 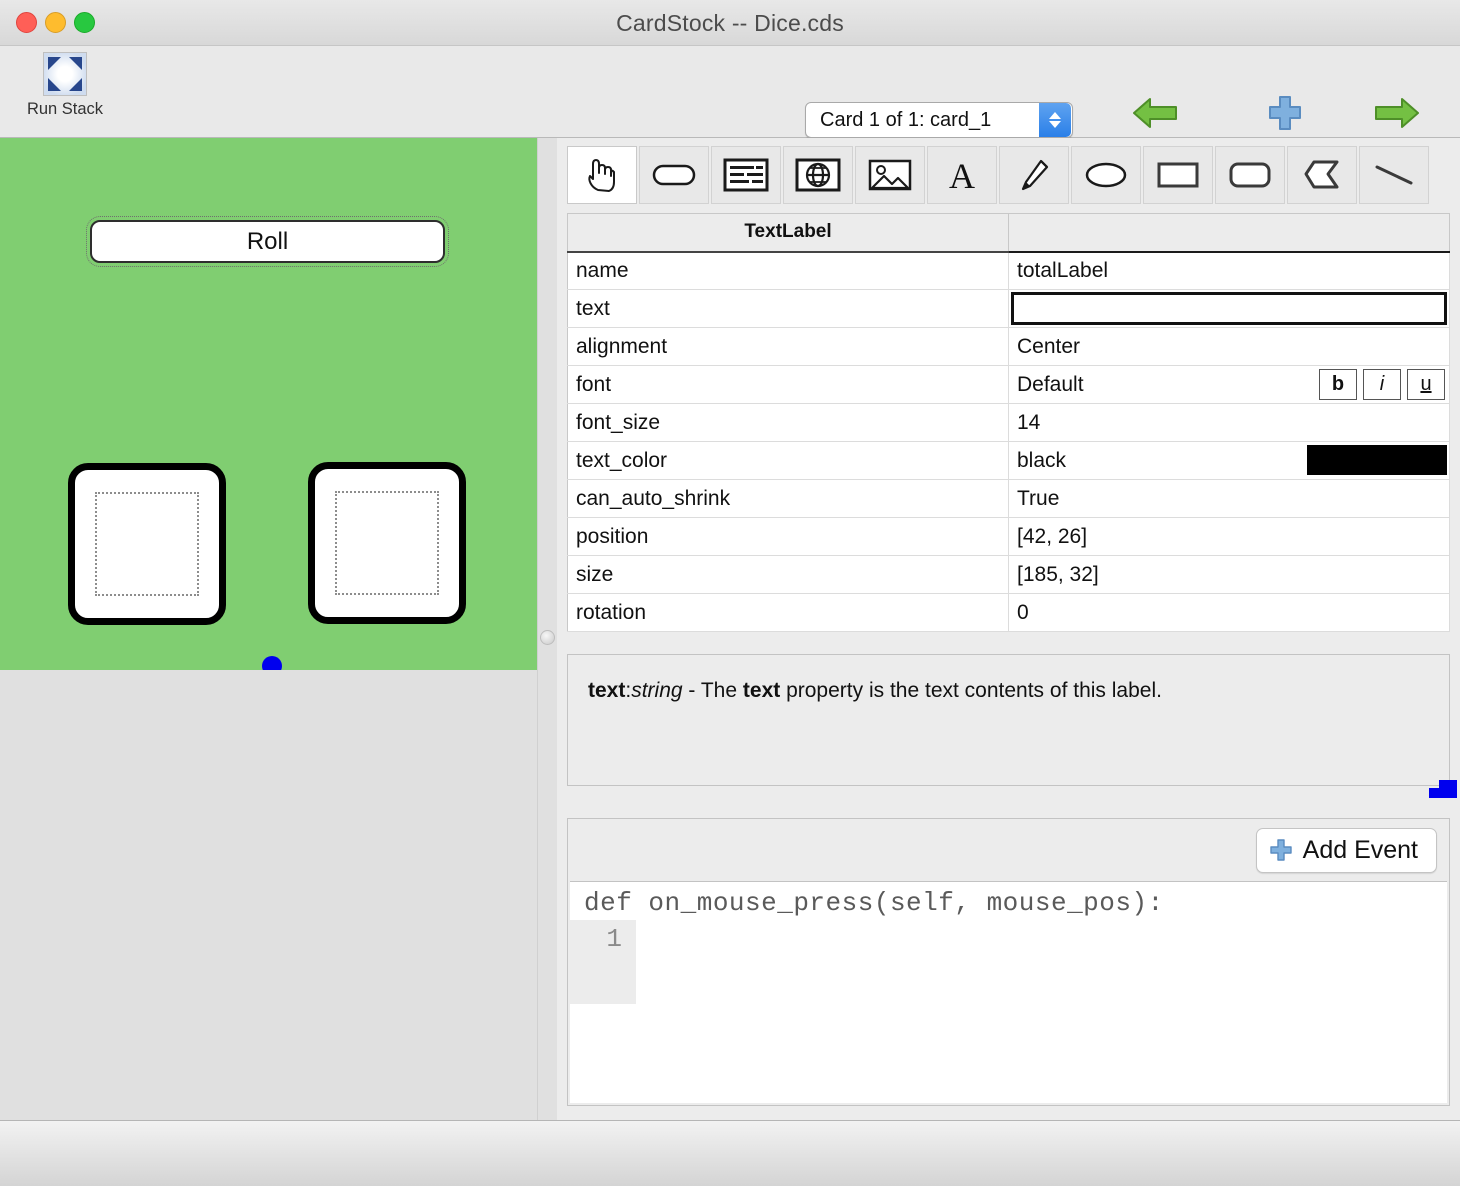 I want to click on underline-button: u, so click(x=1426, y=384).